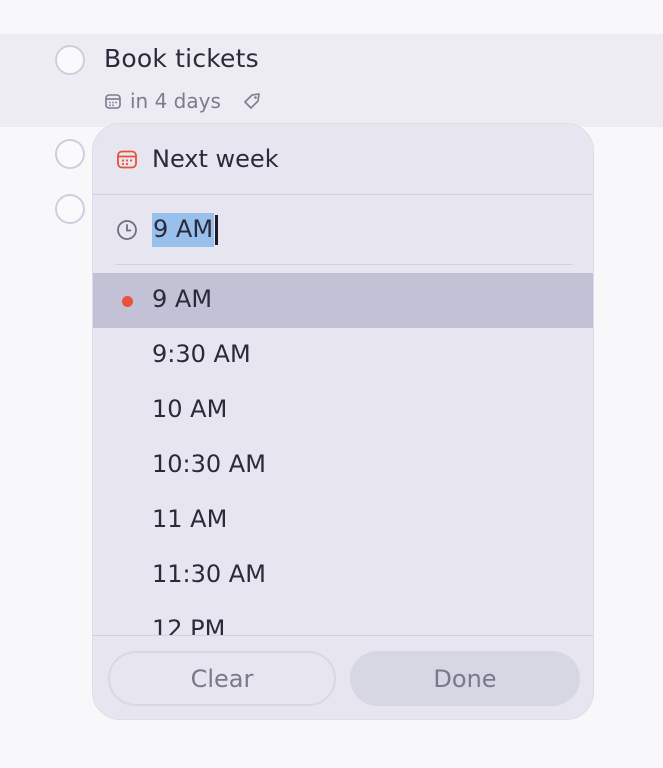 Image resolution: width=663 pixels, height=768 pixels. What do you see at coordinates (343, 159) in the screenshot?
I see `date-row: Next week` at bounding box center [343, 159].